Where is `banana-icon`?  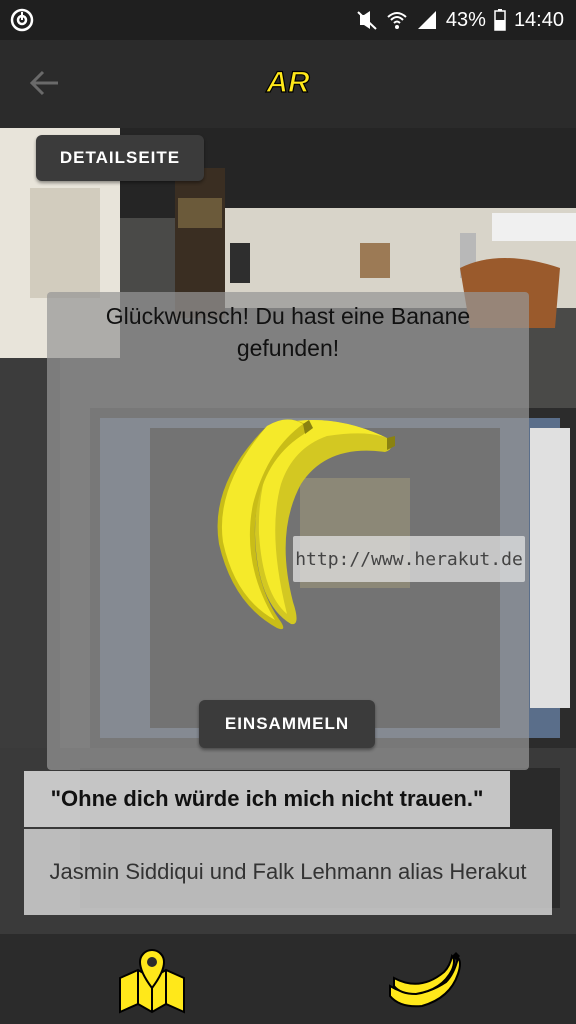
banana-icon is located at coordinates (302, 523).